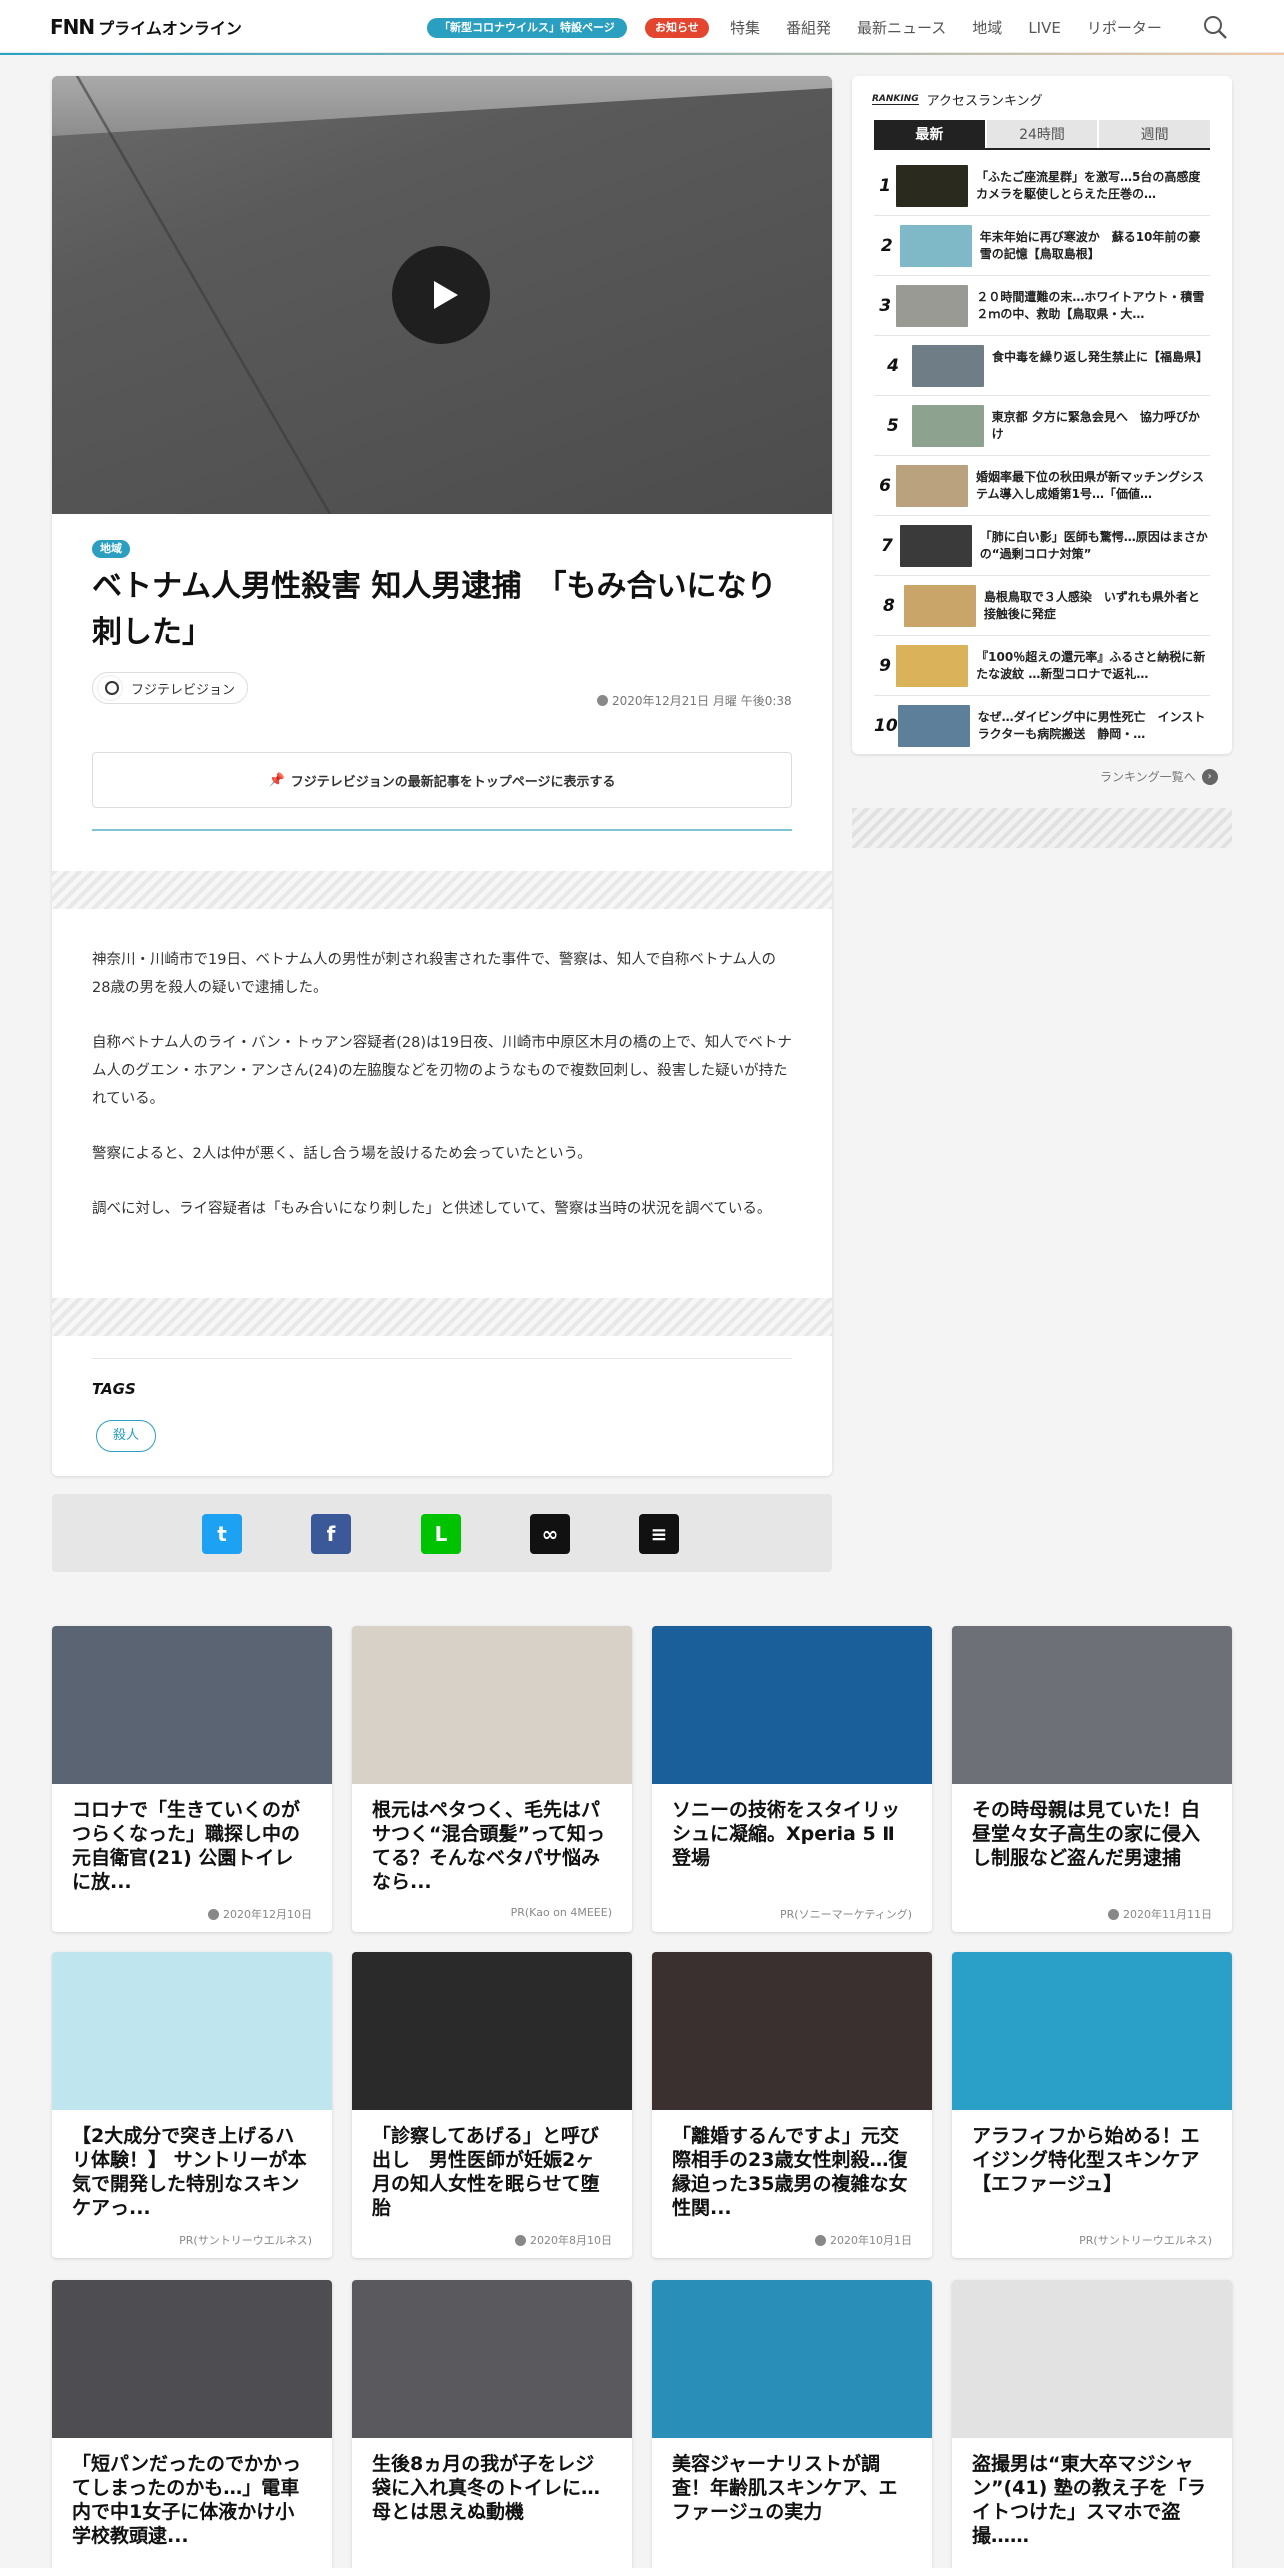 The height and width of the screenshot is (2568, 1284). I want to click on nav-item-live: LIVE, so click(1044, 28).